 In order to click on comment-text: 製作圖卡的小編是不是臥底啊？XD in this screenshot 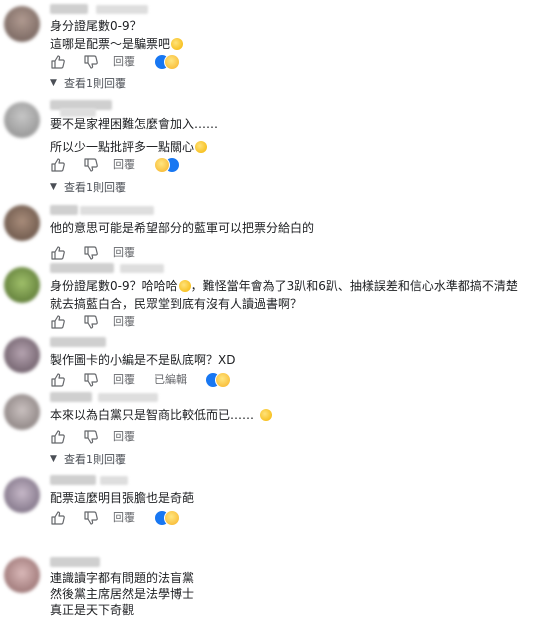, I will do `click(142, 360)`.